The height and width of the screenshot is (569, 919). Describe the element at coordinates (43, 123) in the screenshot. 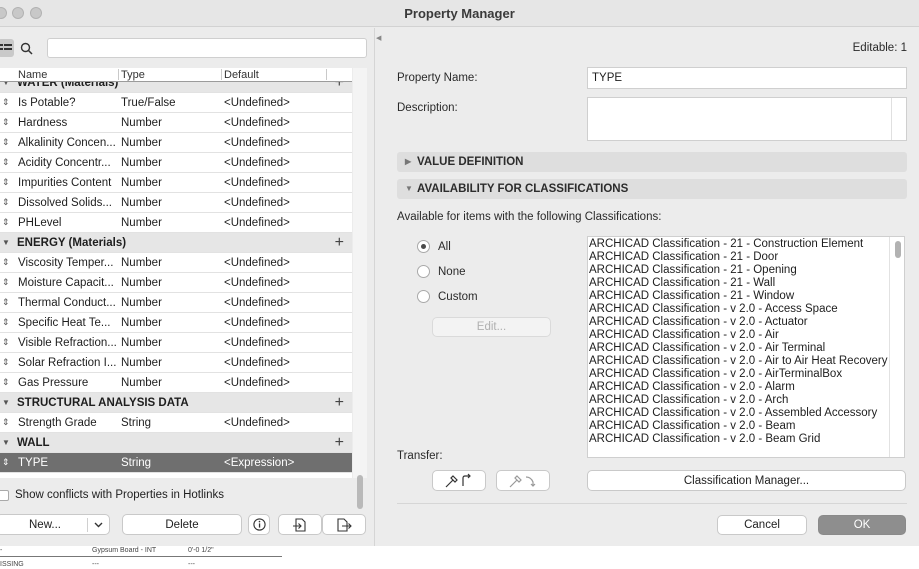

I see `property-name: Hardness` at that location.